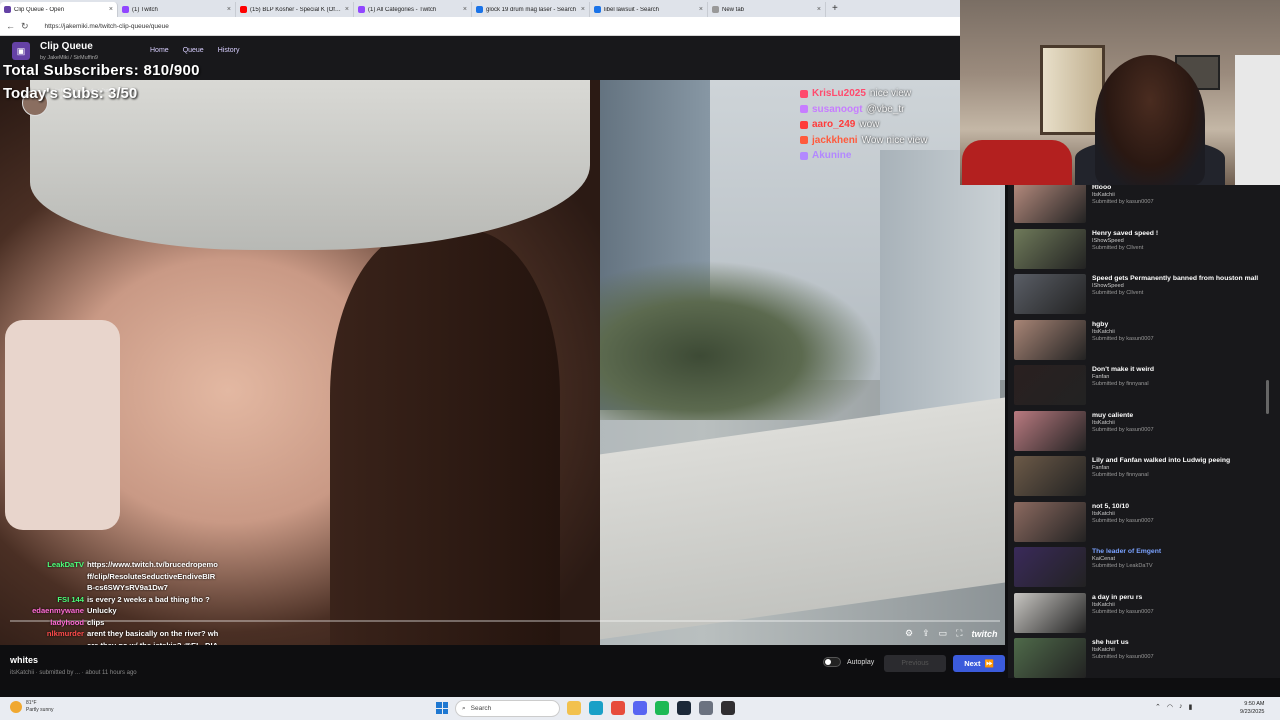 This screenshot has height=720, width=1280. I want to click on chat-message: susanoogt @vbe_tr, so click(880, 110).